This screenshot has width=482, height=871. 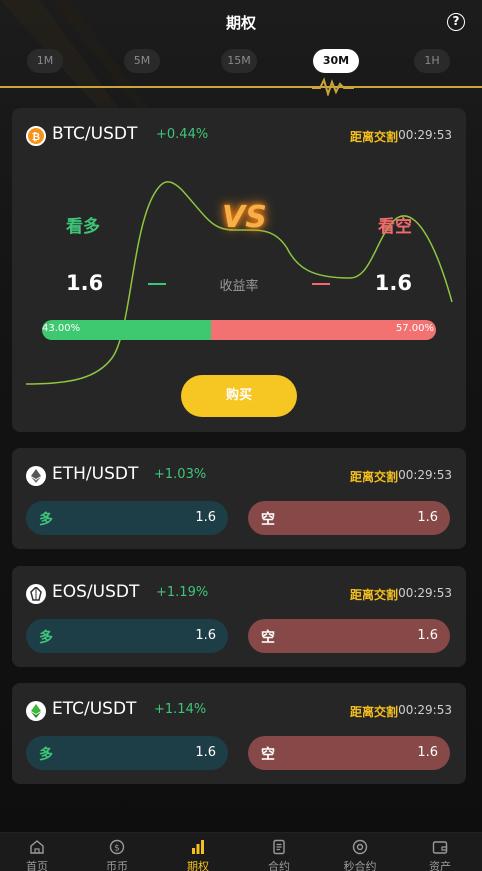 I want to click on target-icon, so click(x=360, y=847).